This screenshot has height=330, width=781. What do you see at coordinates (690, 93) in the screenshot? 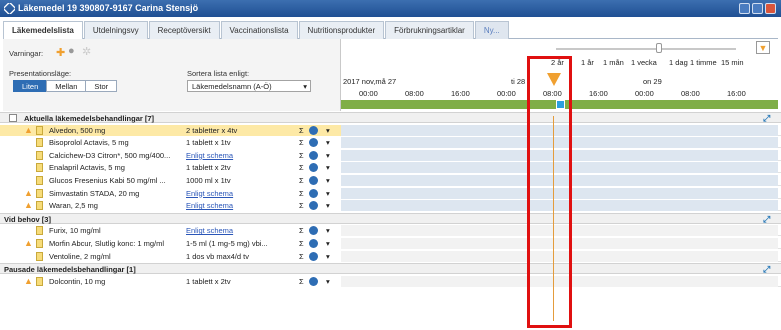
I see `hour-label-7: 08:00` at bounding box center [690, 93].